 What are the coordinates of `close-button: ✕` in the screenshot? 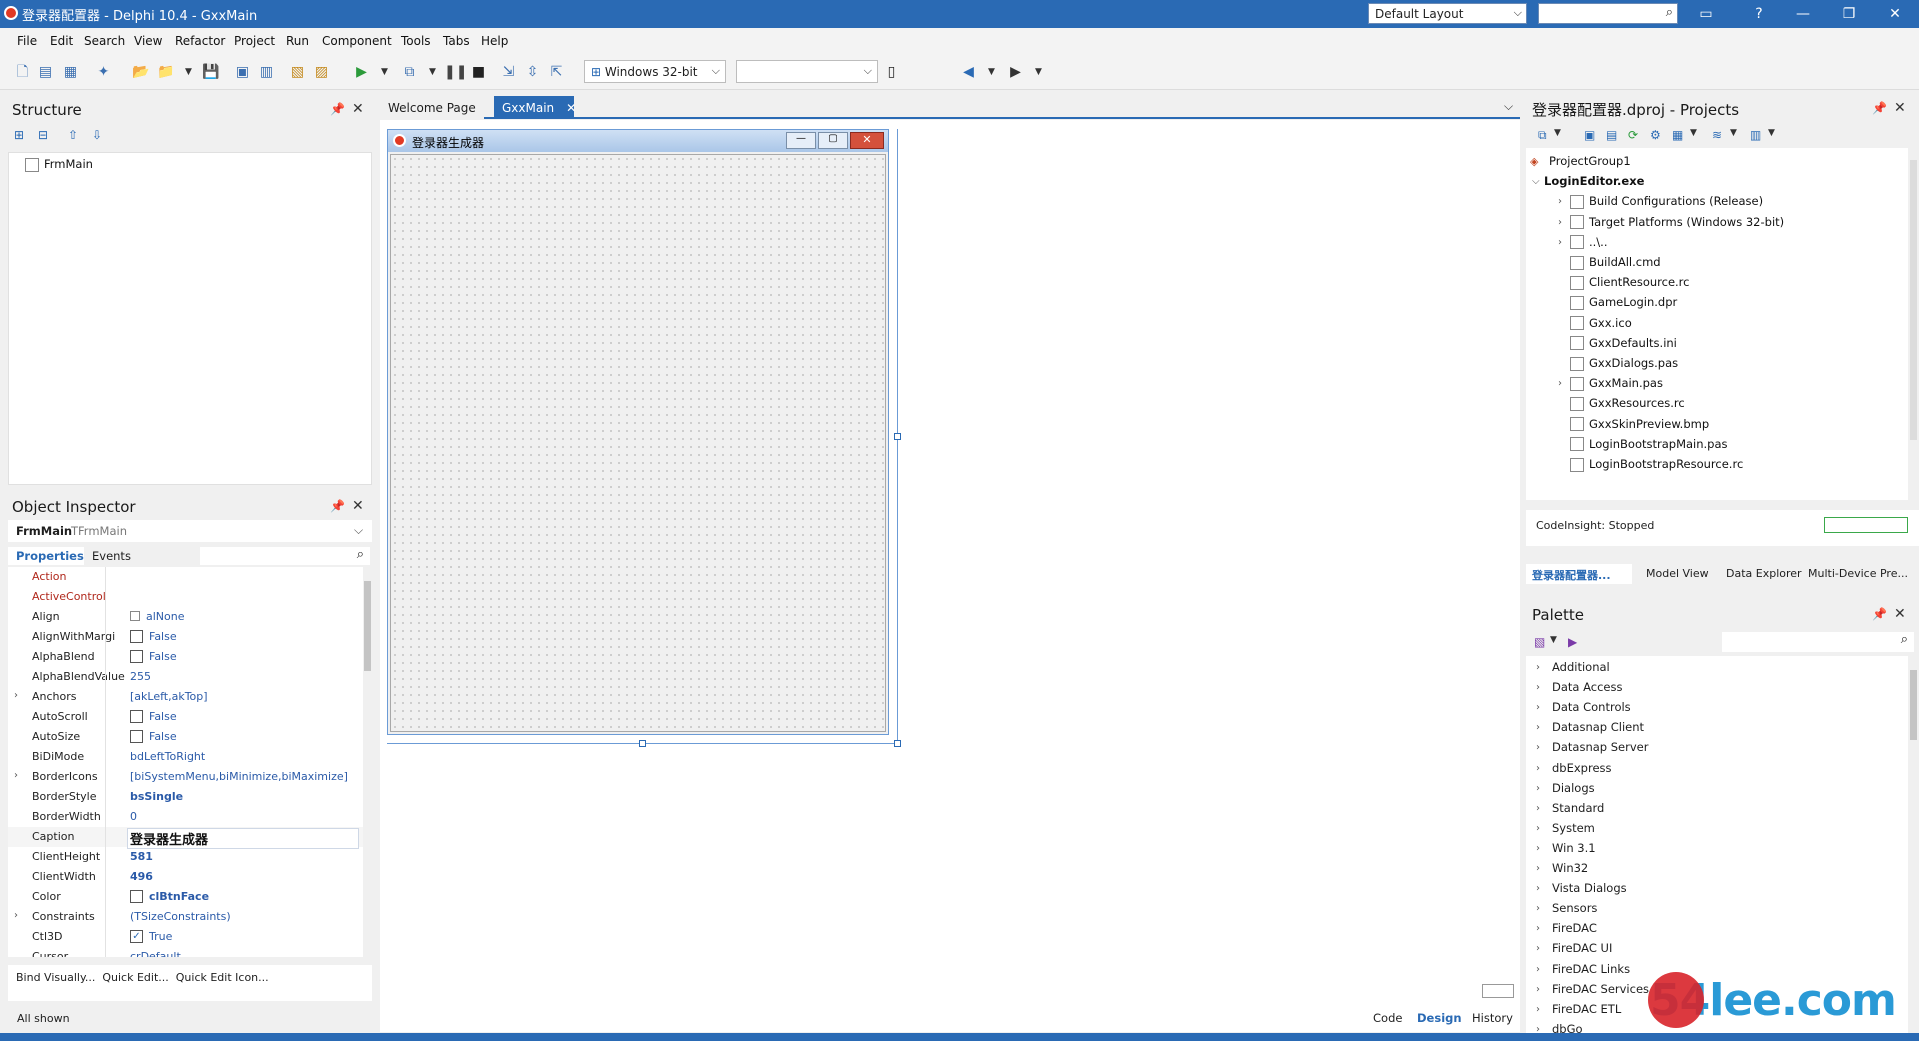 It's located at (1895, 14).